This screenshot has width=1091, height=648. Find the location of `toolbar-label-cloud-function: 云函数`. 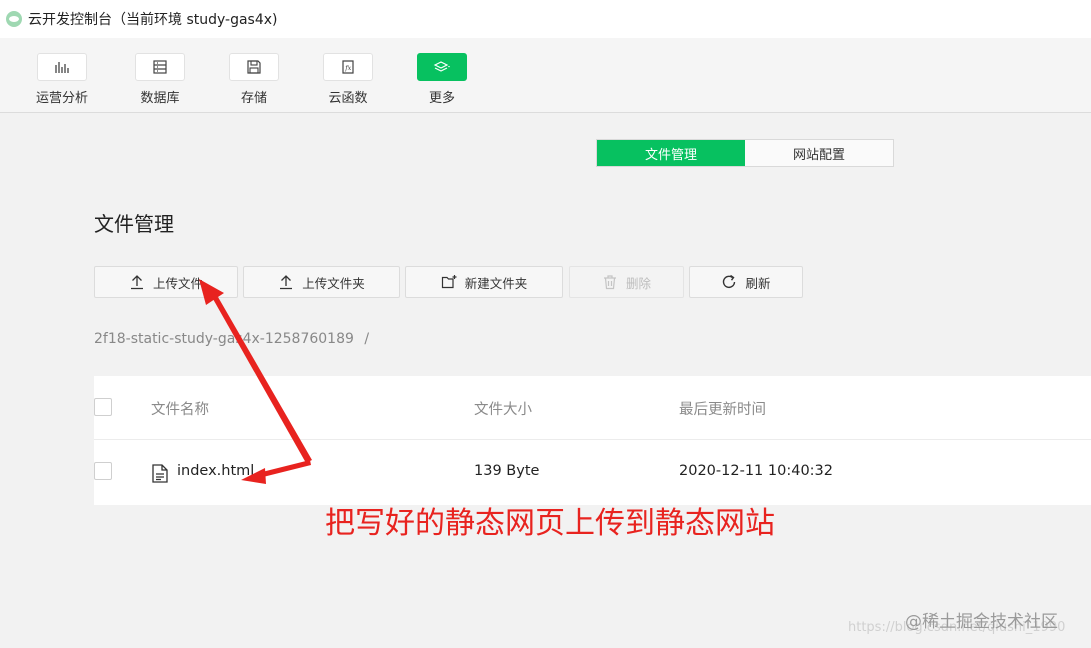

toolbar-label-cloud-function: 云函数 is located at coordinates (348, 98).